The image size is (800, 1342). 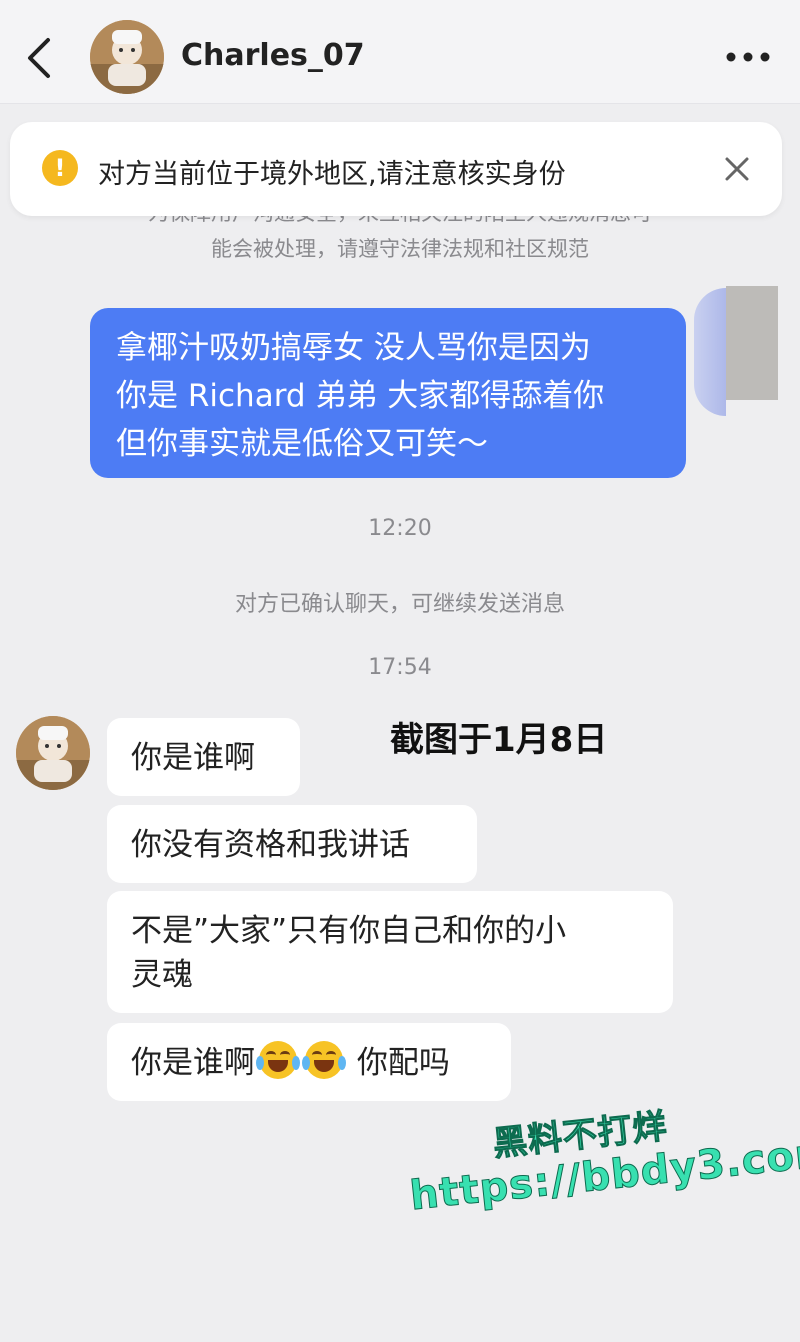 I want to click on location-warning-text: 对方当前位于境外地区,请注意核实身份, so click(x=332, y=174).